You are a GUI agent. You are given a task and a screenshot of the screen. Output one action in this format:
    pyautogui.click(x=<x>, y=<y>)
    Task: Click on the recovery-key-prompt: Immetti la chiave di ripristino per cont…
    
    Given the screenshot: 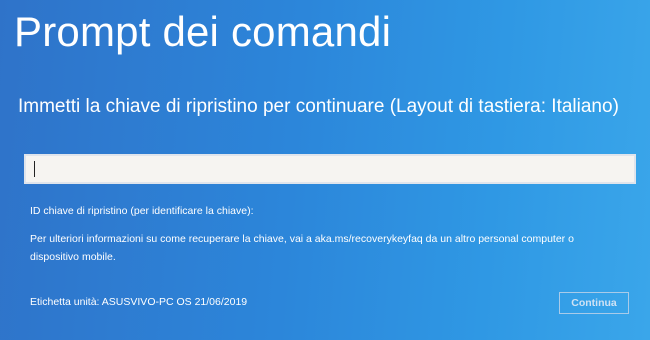 What is the action you would take?
    pyautogui.click(x=318, y=106)
    